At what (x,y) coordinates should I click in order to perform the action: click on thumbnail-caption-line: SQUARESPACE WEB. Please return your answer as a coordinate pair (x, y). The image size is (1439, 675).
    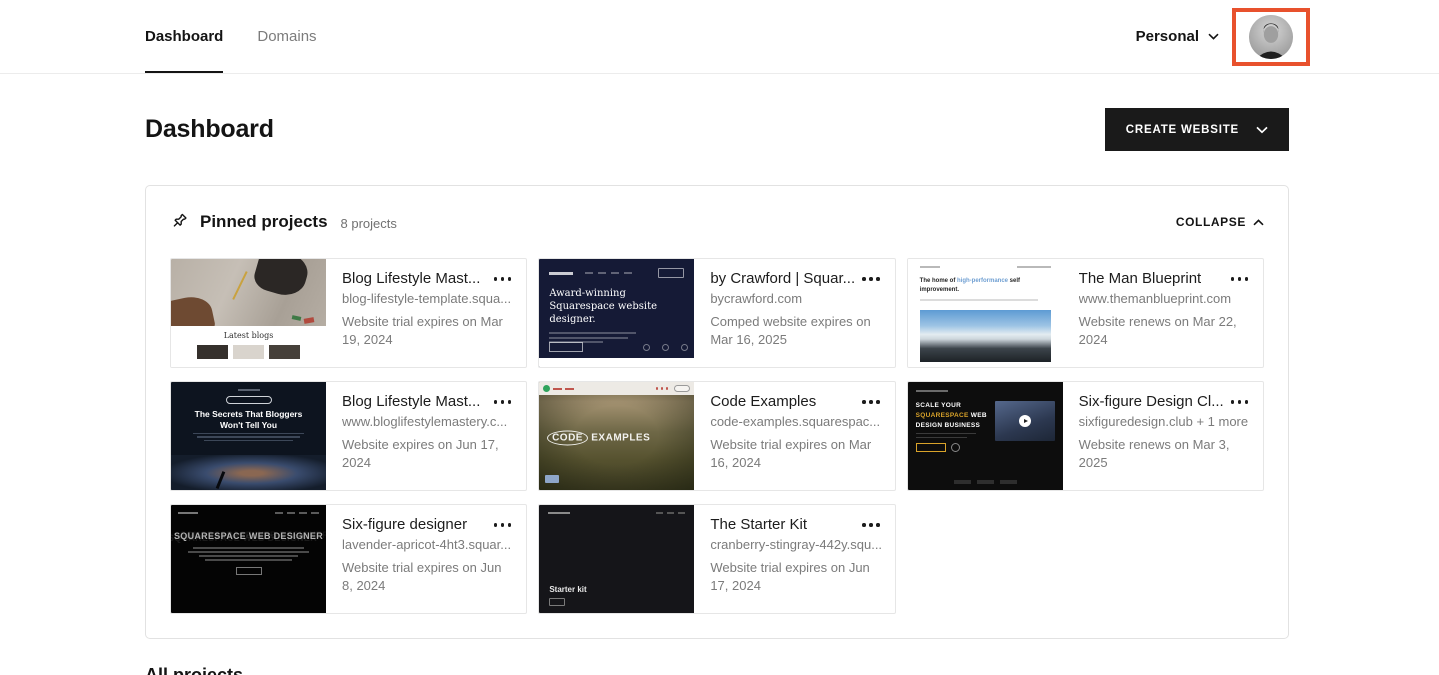
    Looking at the image, I should click on (951, 415).